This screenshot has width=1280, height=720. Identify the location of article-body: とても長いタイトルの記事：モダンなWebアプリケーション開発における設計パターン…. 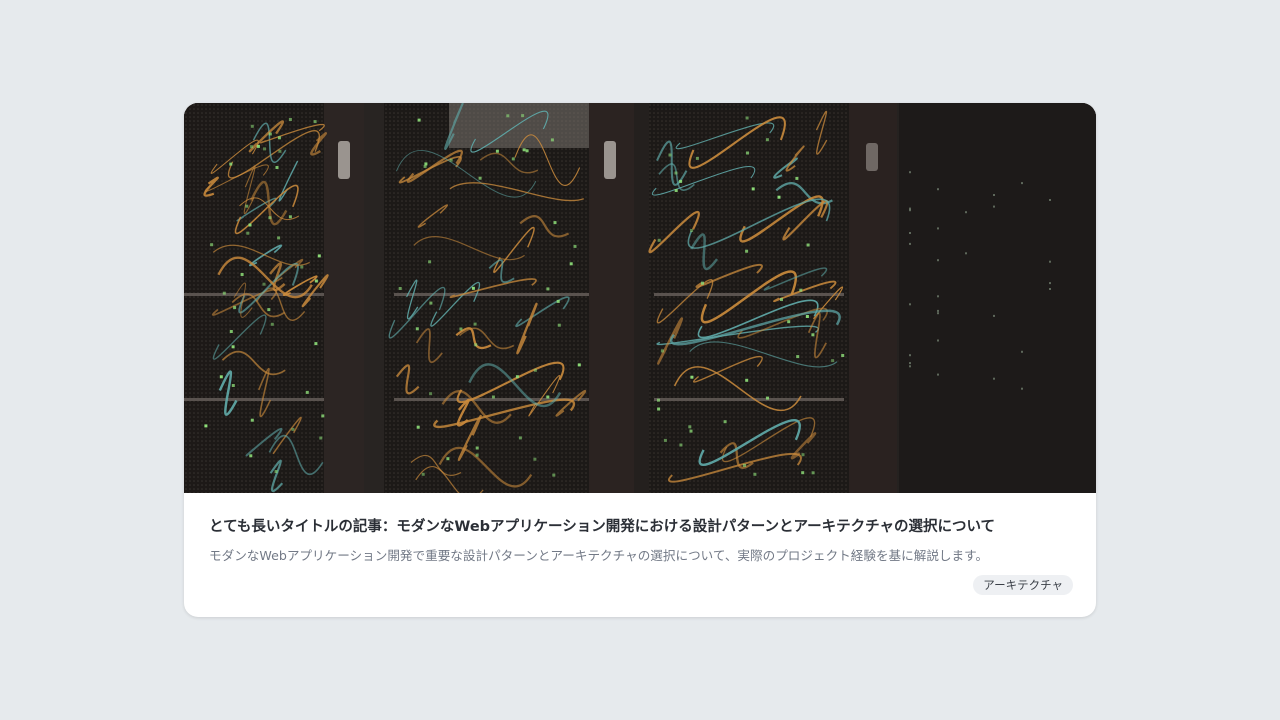
(641, 555).